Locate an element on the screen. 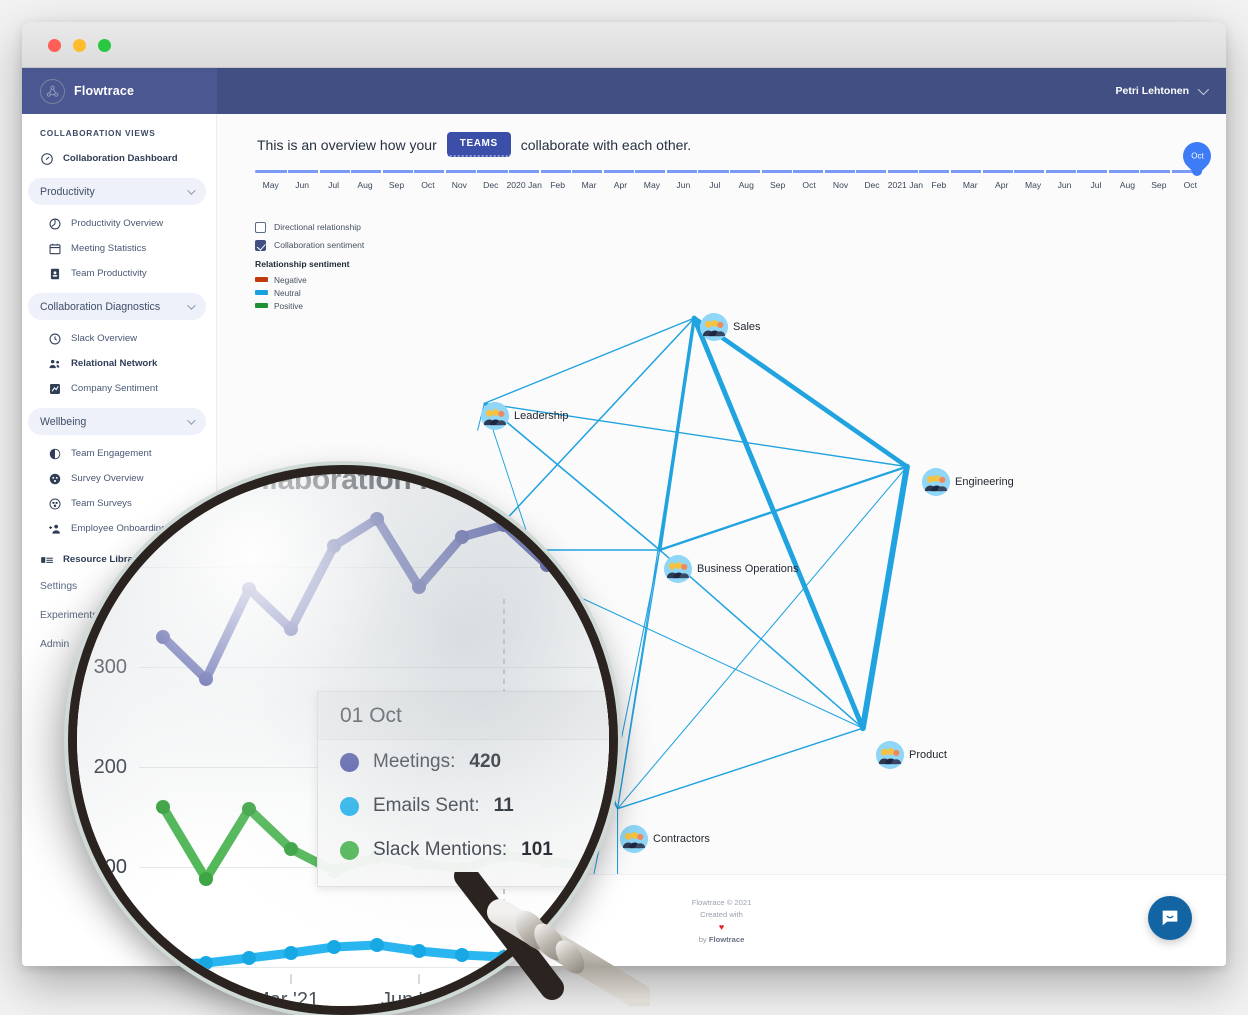 The width and height of the screenshot is (1248, 1015). graph-node-sales: Sales is located at coordinates (730, 327).